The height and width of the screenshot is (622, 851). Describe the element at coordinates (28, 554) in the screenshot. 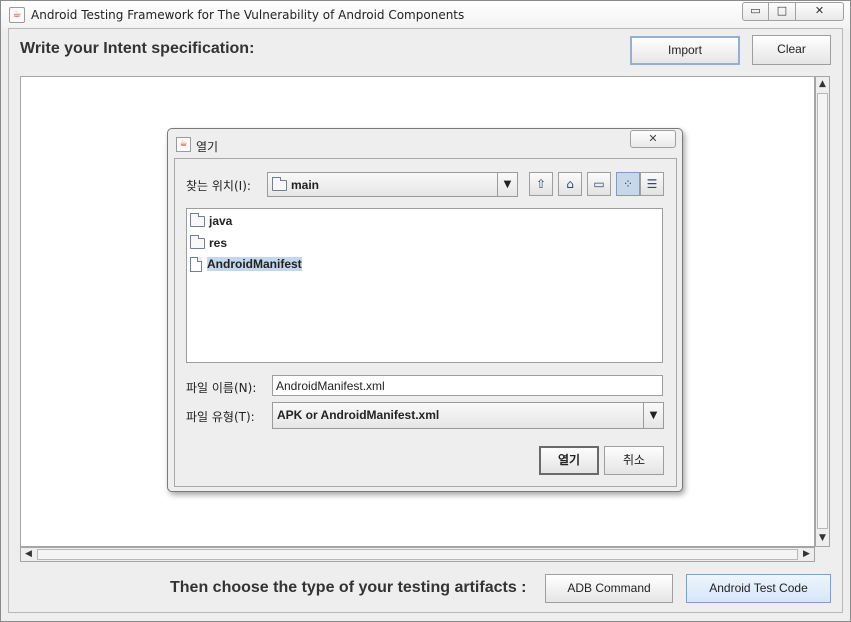

I see `scroll-left-arrow-icon: ◀` at that location.